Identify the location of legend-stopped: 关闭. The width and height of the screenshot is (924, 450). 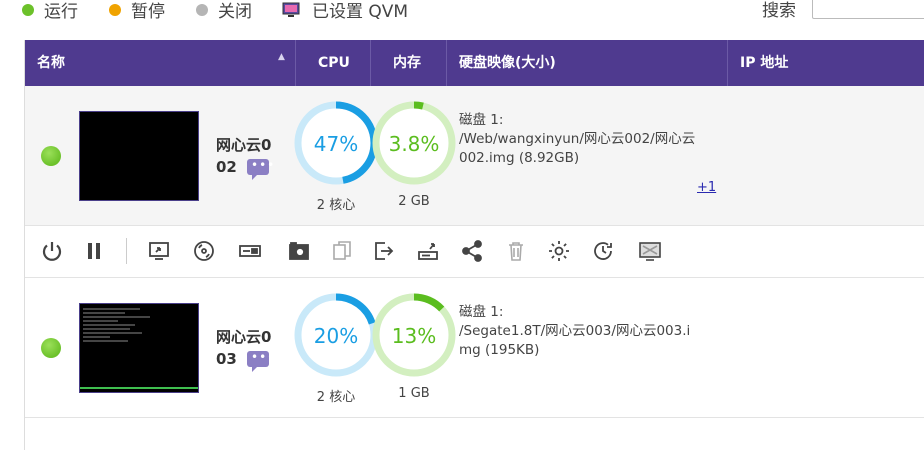
(224, 11).